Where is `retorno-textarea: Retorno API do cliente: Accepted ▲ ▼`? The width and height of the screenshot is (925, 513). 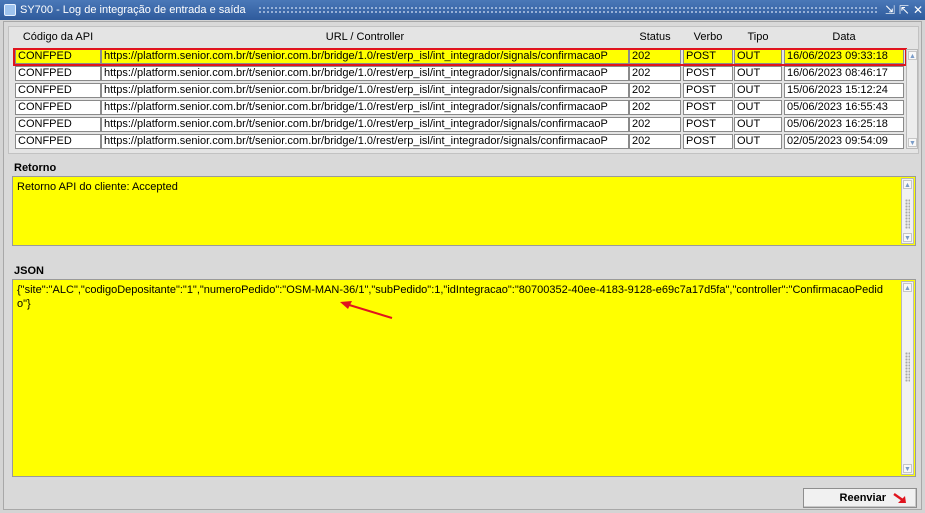 retorno-textarea: Retorno API do cliente: Accepted ▲ ▼ is located at coordinates (464, 211).